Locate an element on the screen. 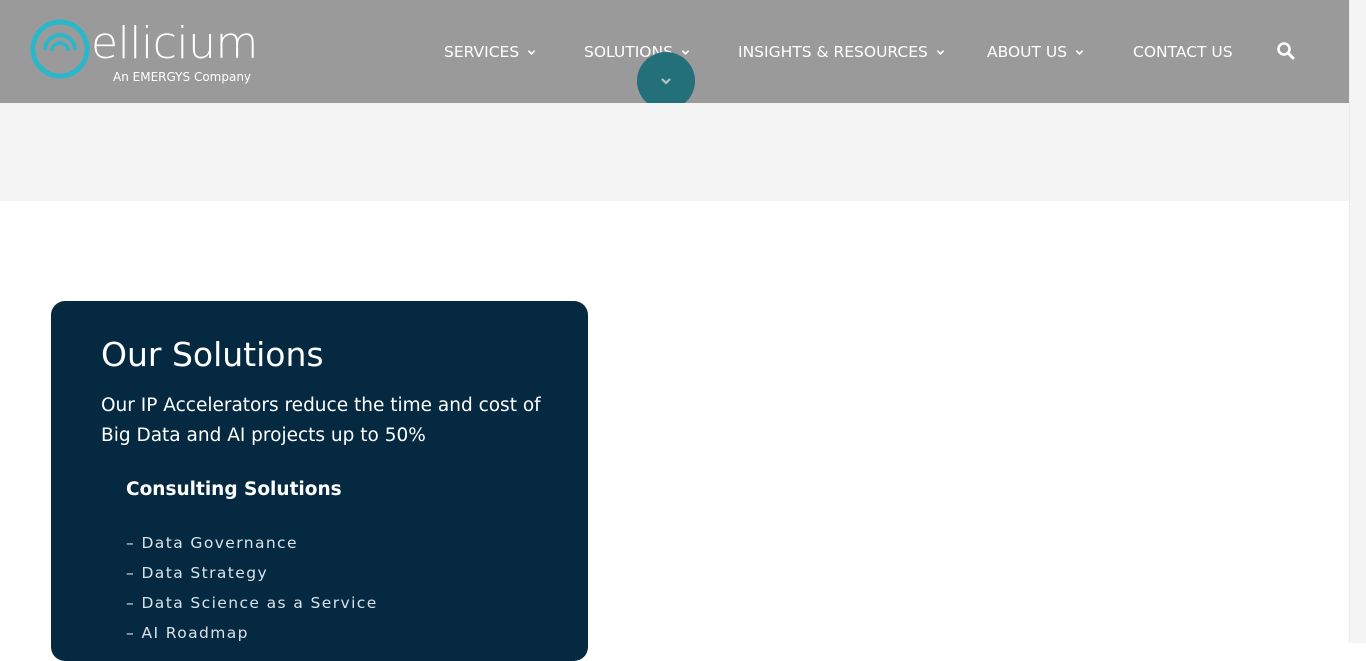 This screenshot has height=661, width=1366. solution-item-data-science: – Data Science as a Service is located at coordinates (252, 603).